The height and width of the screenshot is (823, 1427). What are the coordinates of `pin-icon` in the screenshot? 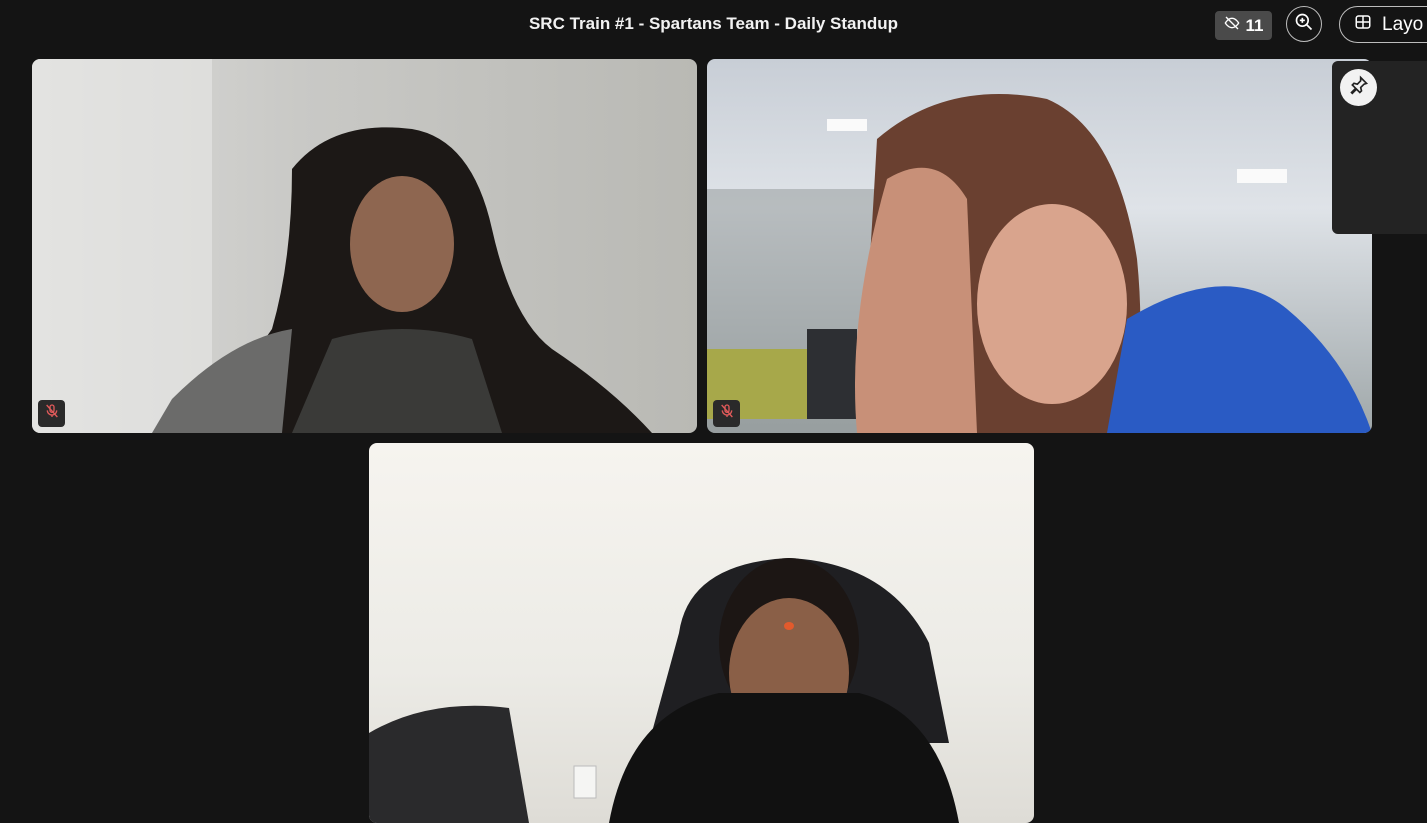 It's located at (1359, 87).